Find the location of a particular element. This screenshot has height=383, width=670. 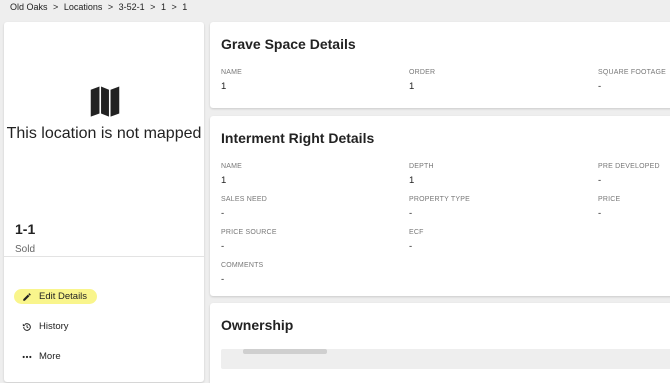

map-empty-message: This location is not mapped is located at coordinates (104, 133).